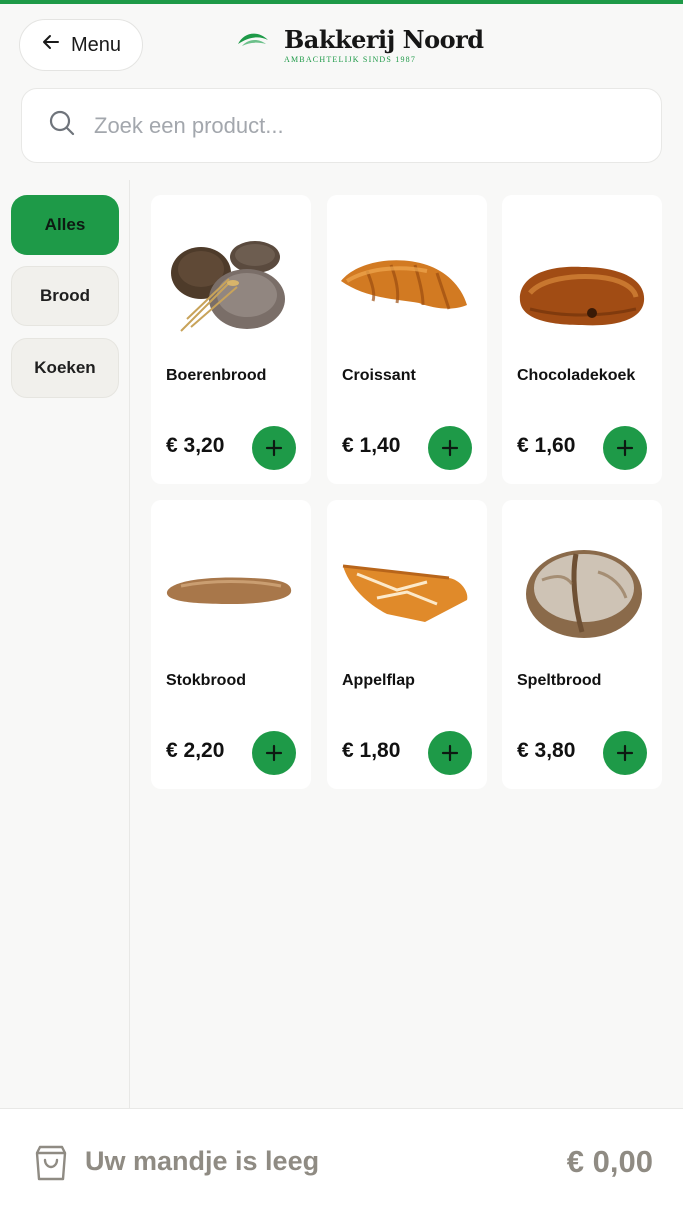 This screenshot has width=683, height=1214. What do you see at coordinates (350, 59) in the screenshot?
I see `brand-tagline: AMBACHTELIJK SINDS 1987` at bounding box center [350, 59].